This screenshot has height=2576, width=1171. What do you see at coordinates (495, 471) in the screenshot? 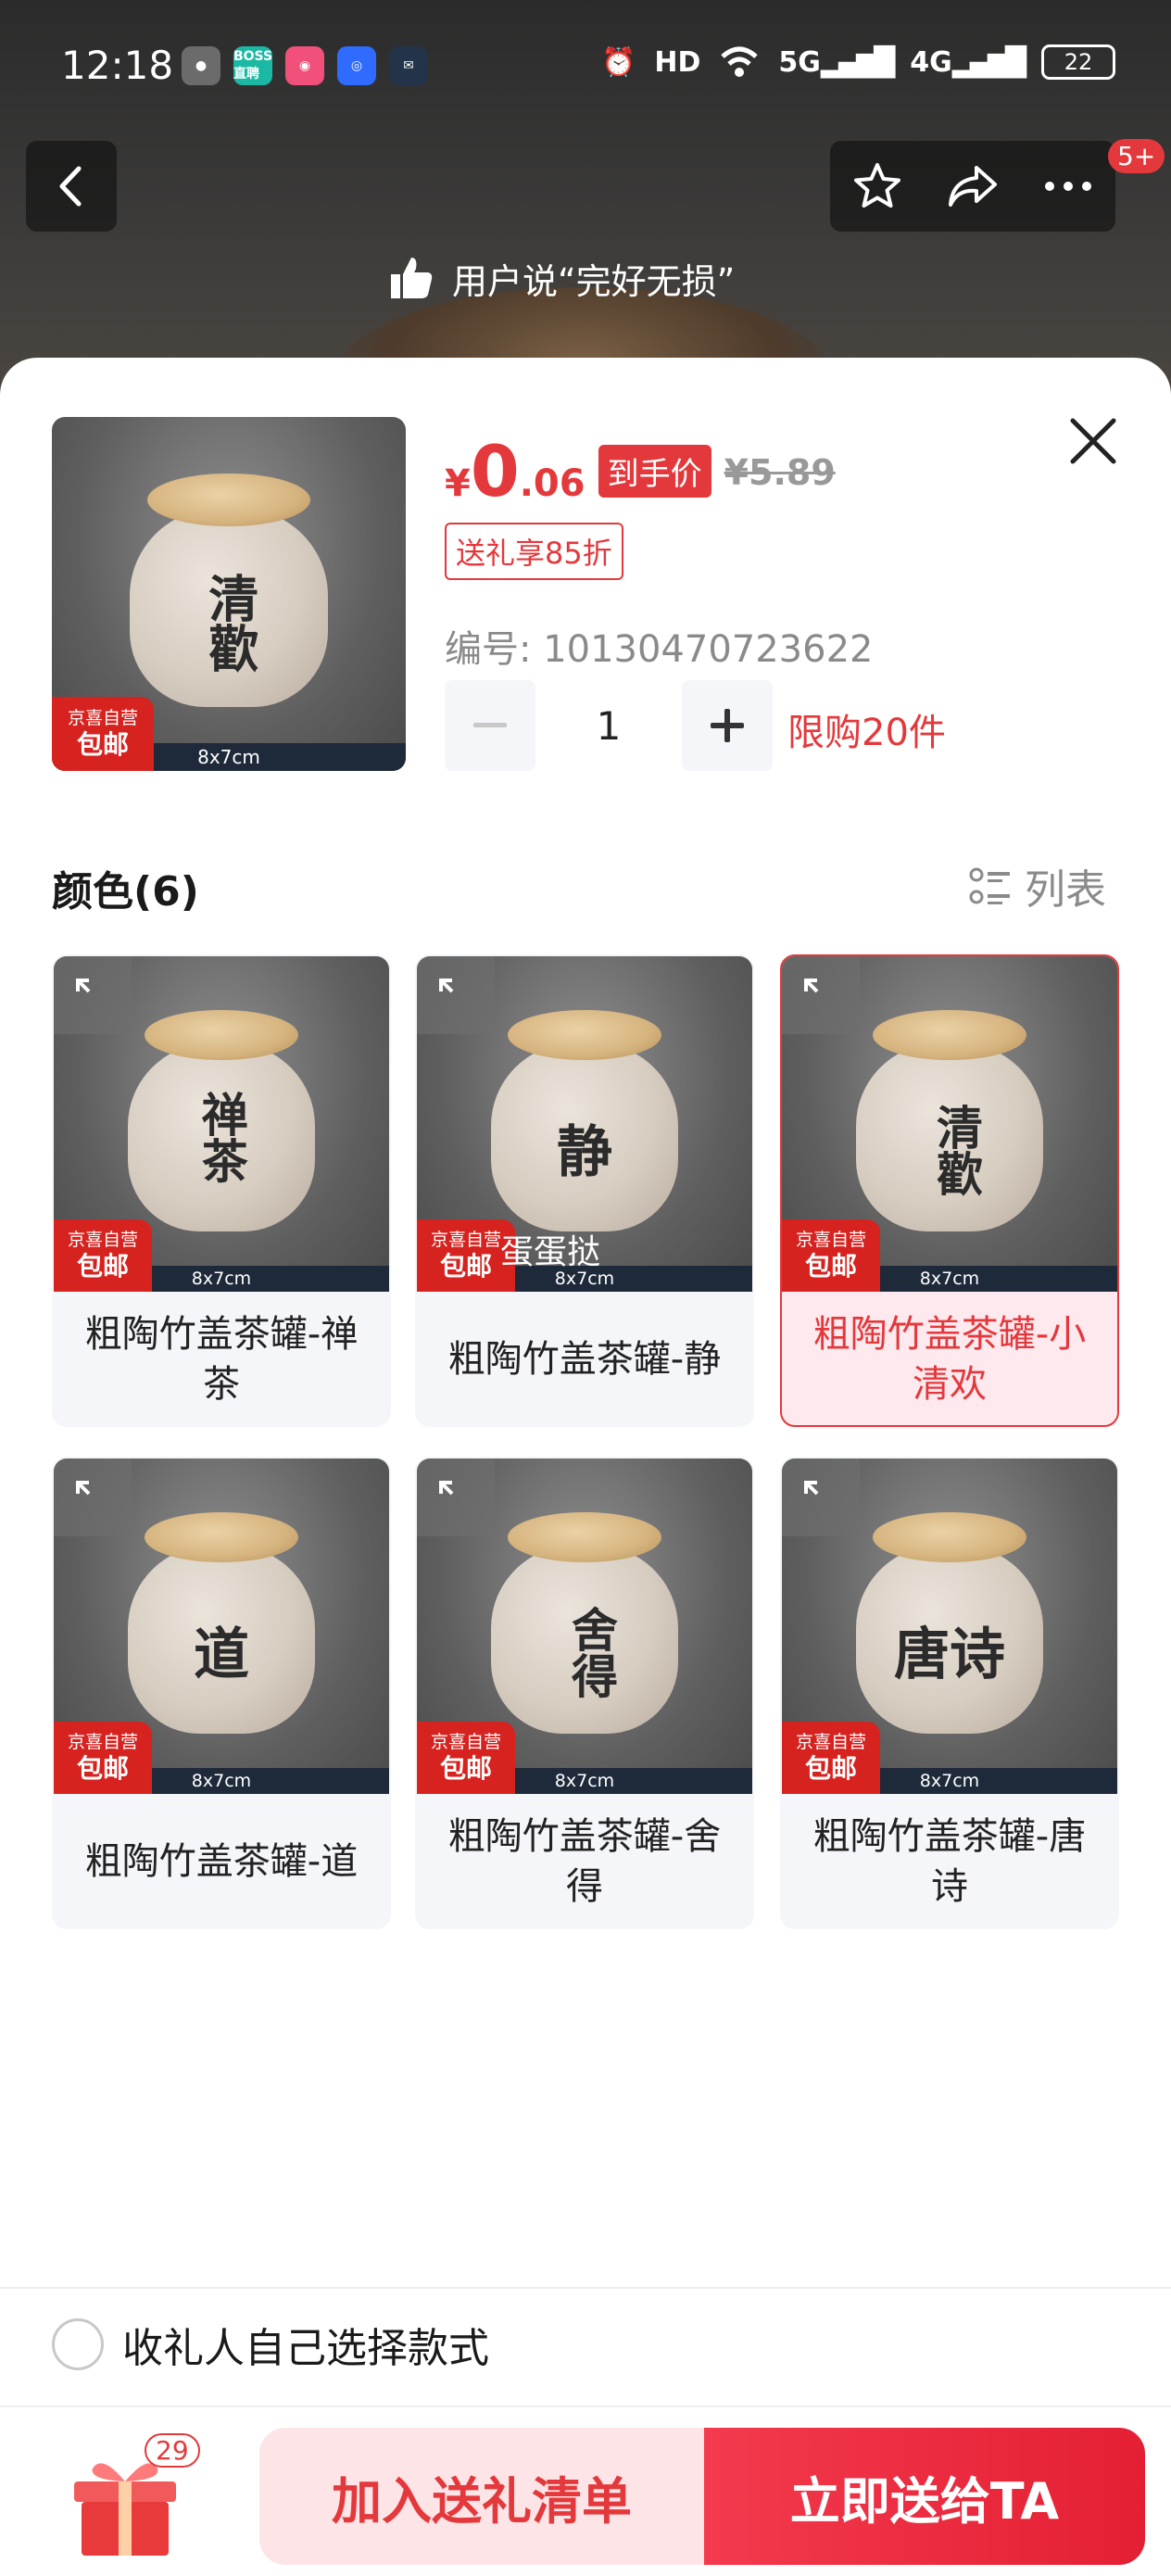
I see `price-integer: 0` at bounding box center [495, 471].